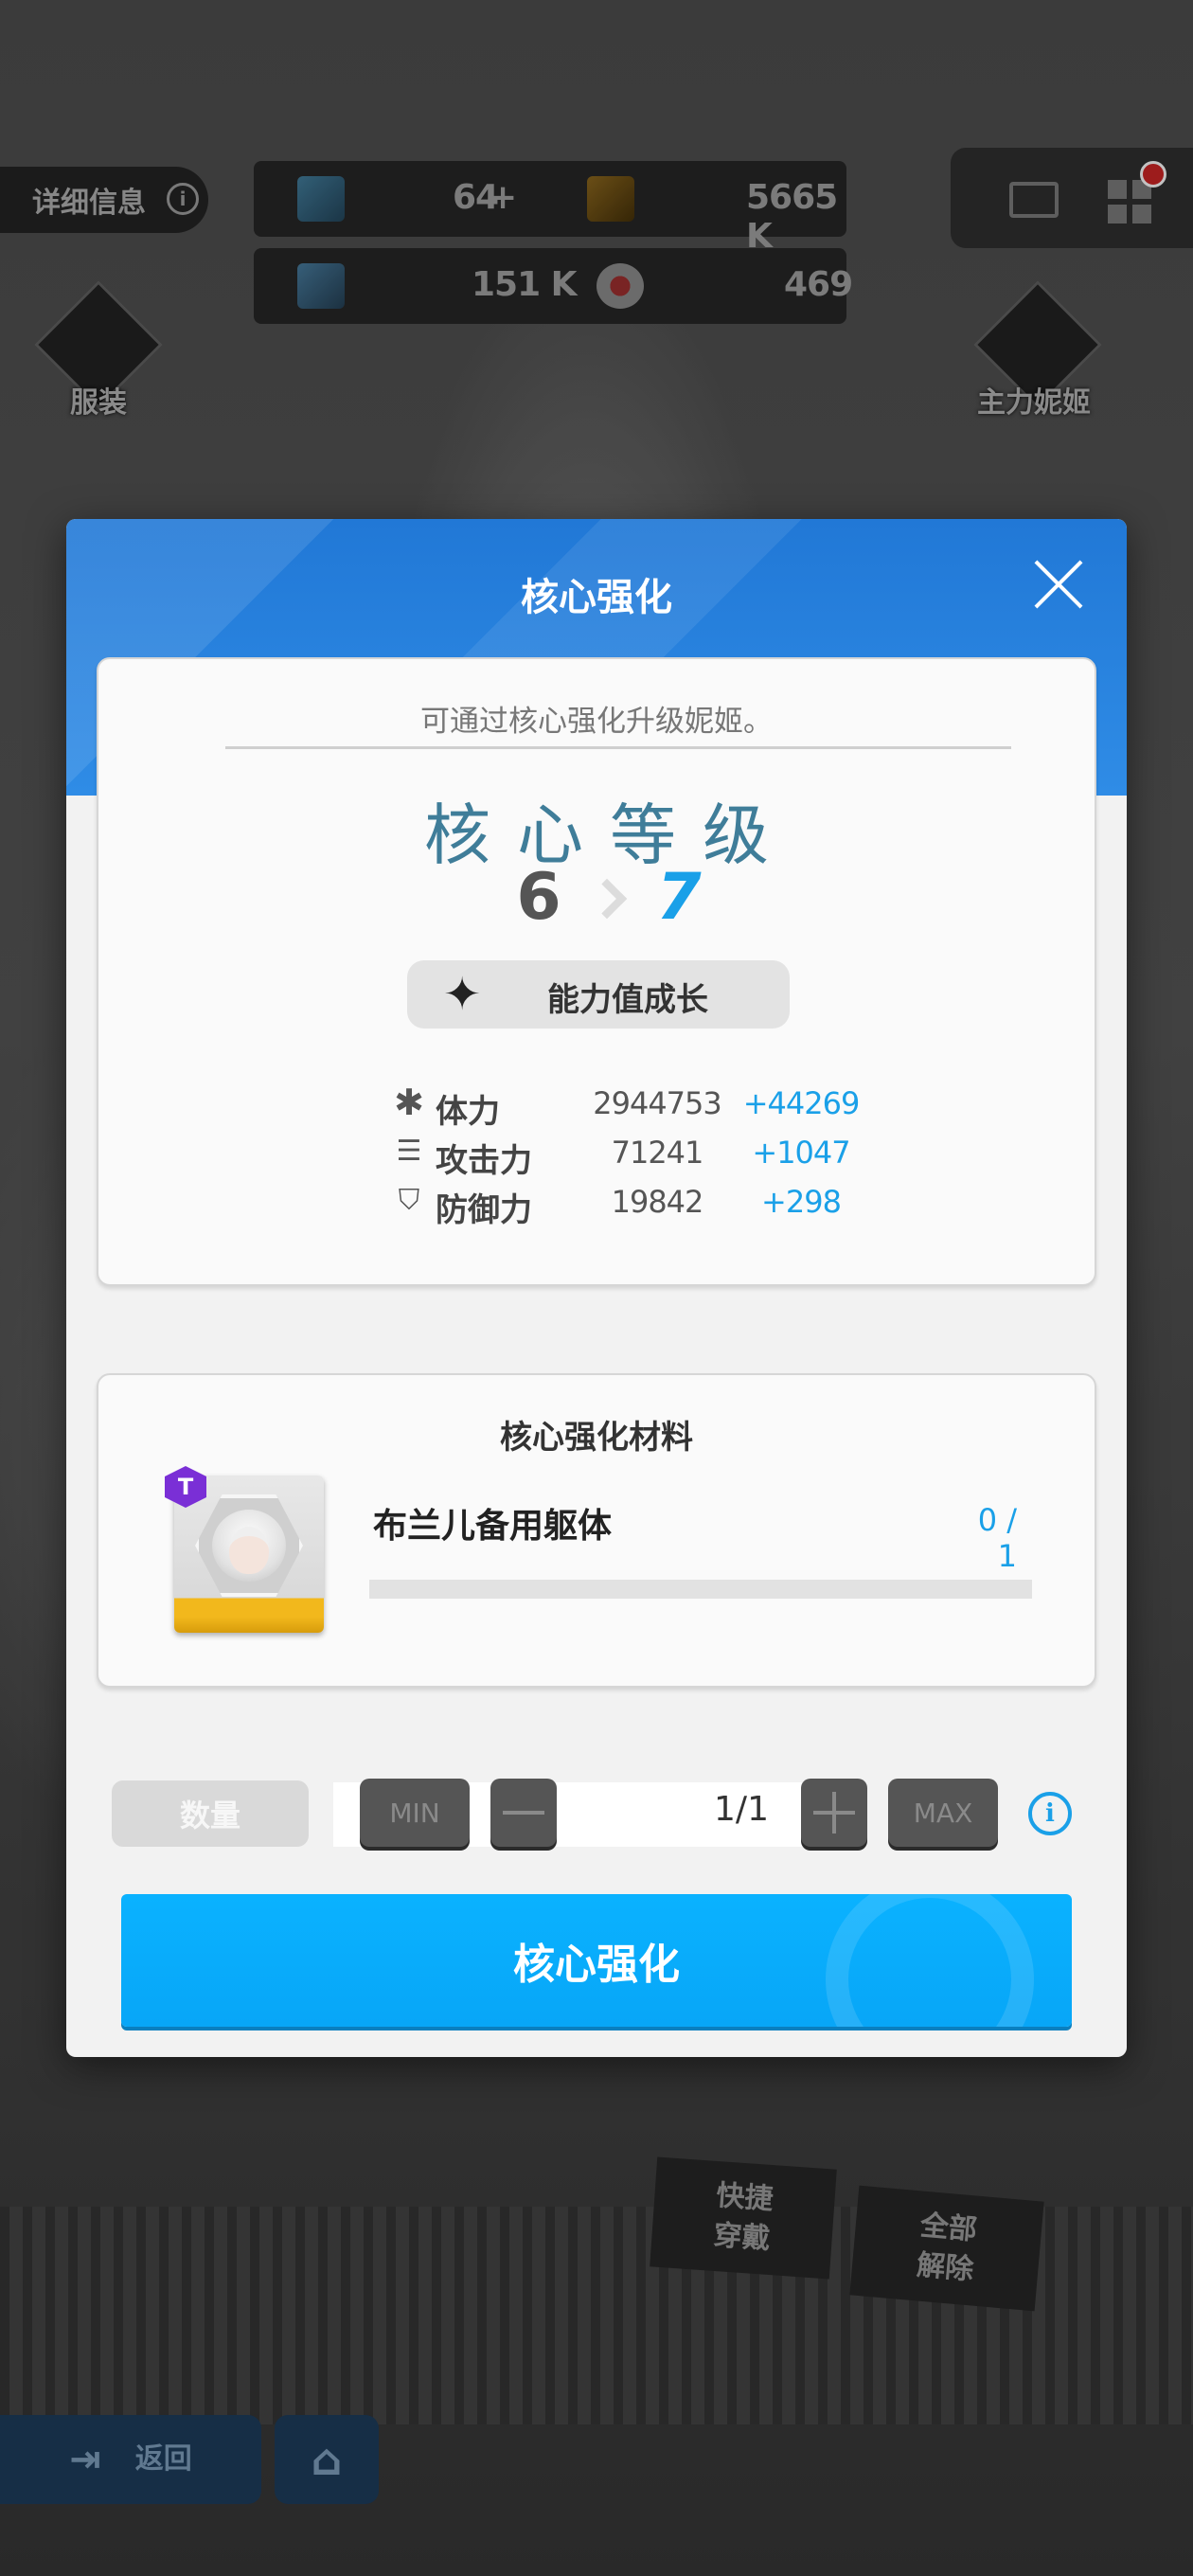 The image size is (1193, 2576). Describe the element at coordinates (801, 1202) in the screenshot. I see `stat-increase: +298` at that location.